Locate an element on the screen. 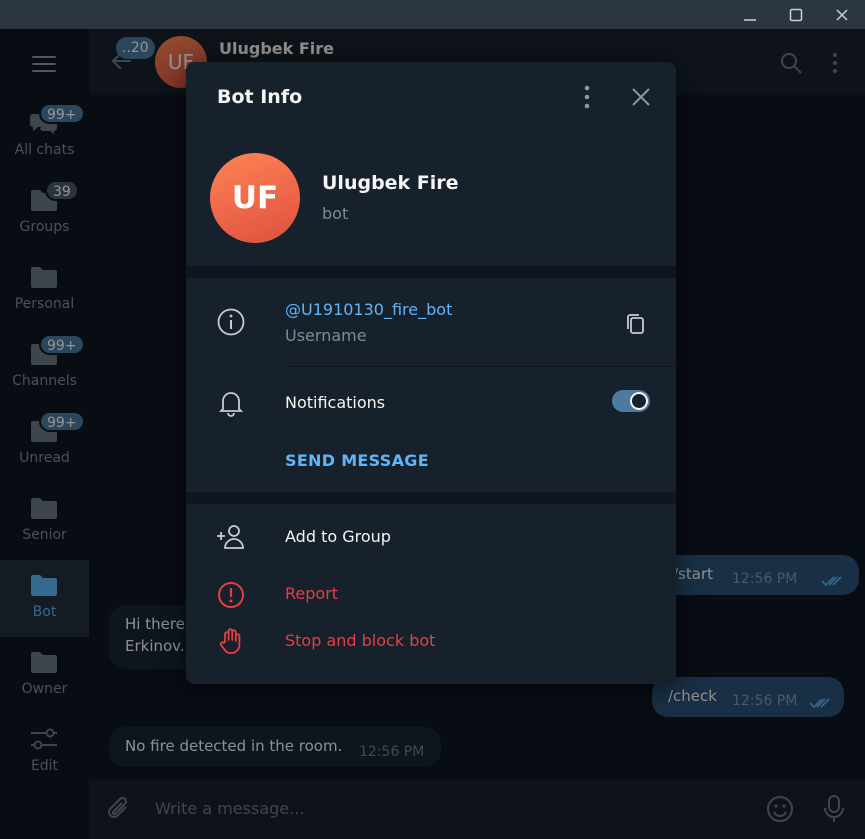 Image resolution: width=865 pixels, height=839 pixels. window-titlebar is located at coordinates (432, 14).